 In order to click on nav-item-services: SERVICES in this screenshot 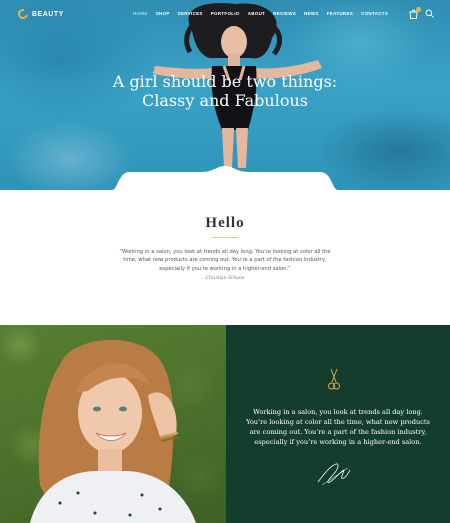, I will do `click(190, 13)`.